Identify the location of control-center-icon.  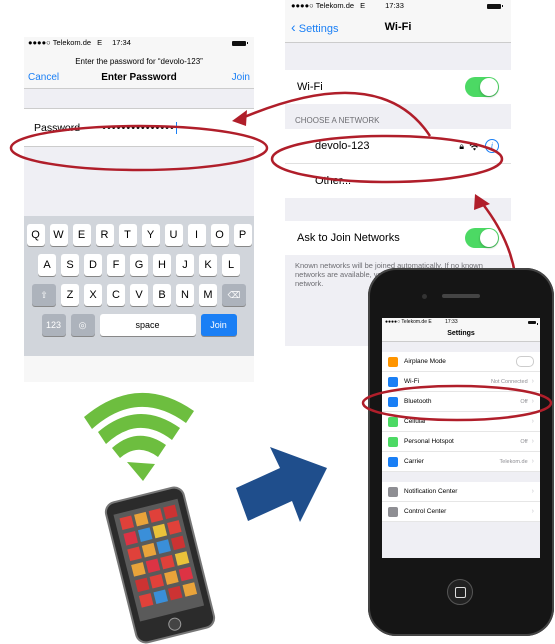
(393, 511).